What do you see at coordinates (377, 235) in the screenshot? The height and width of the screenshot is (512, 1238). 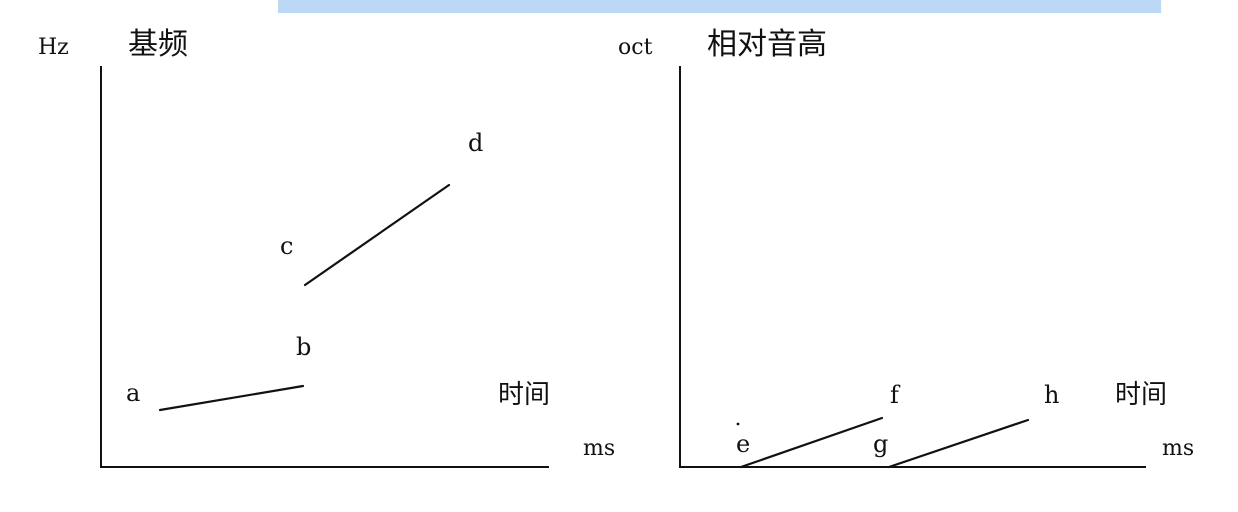 I see `segment-c-d` at bounding box center [377, 235].